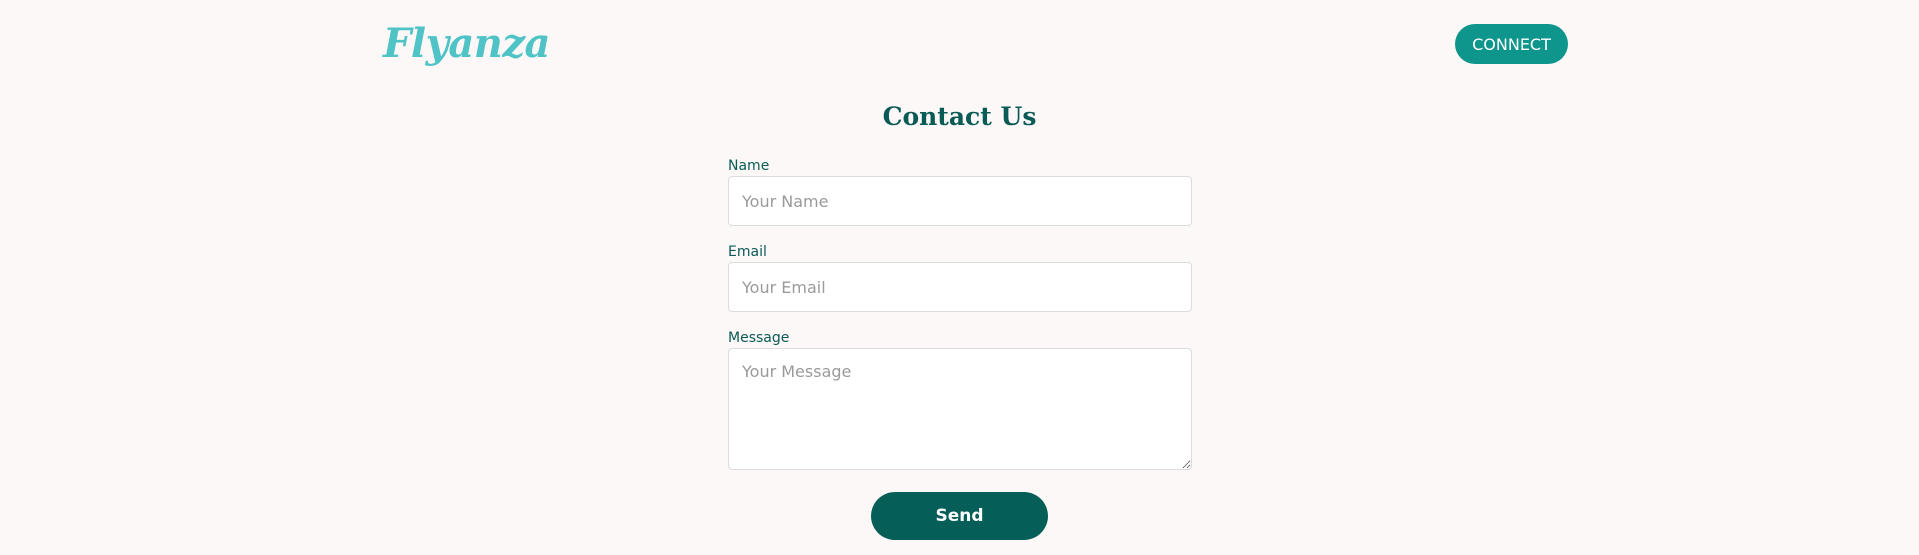 The width and height of the screenshot is (1919, 555). Describe the element at coordinates (759, 338) in the screenshot. I see `message-label: Message` at that location.